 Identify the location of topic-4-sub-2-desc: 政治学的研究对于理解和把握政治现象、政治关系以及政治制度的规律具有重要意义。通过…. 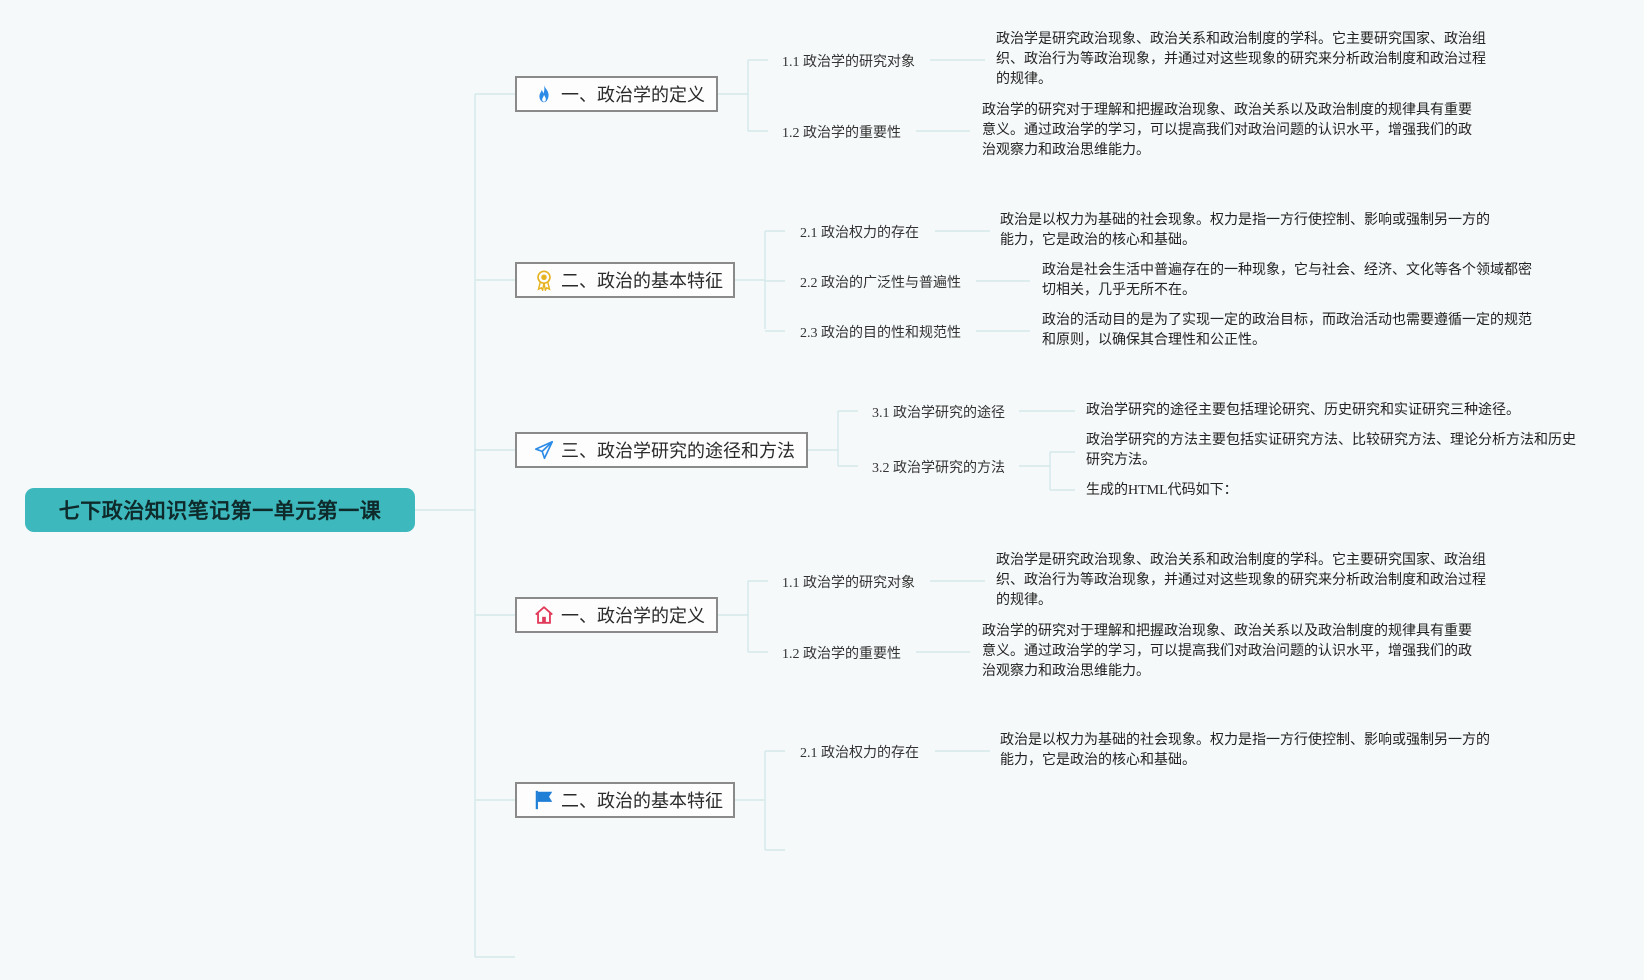
(1227, 651).